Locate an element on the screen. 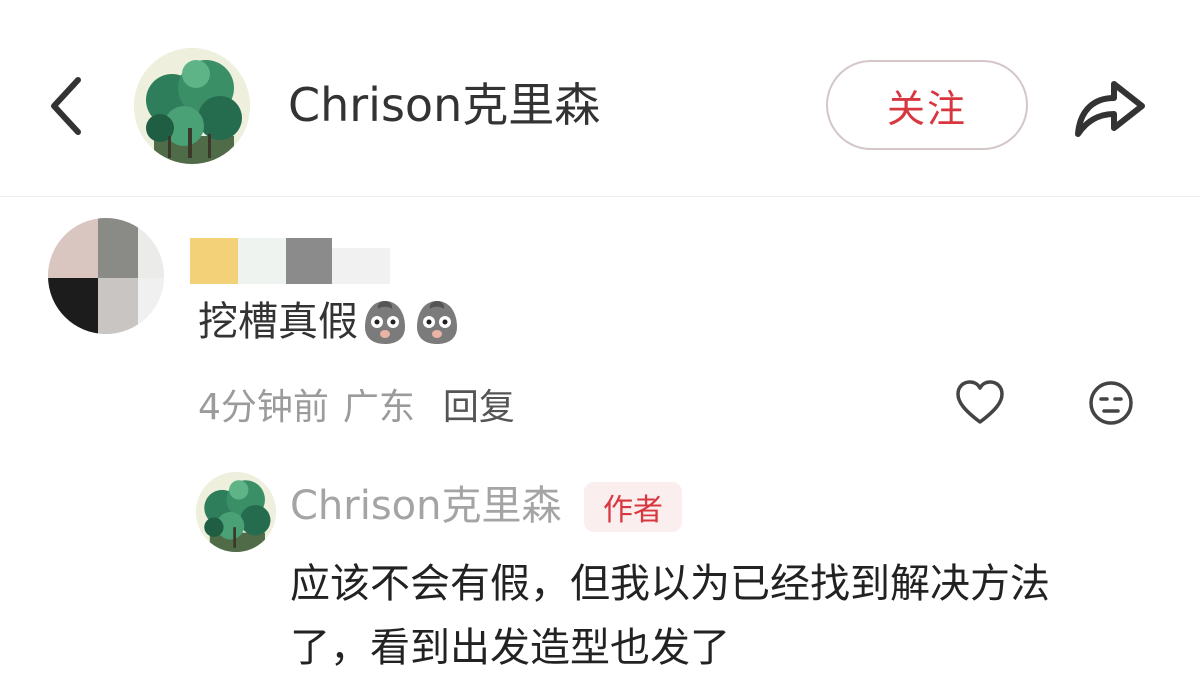 This screenshot has width=1200, height=686. chevron-left-icon is located at coordinates (66, 106).